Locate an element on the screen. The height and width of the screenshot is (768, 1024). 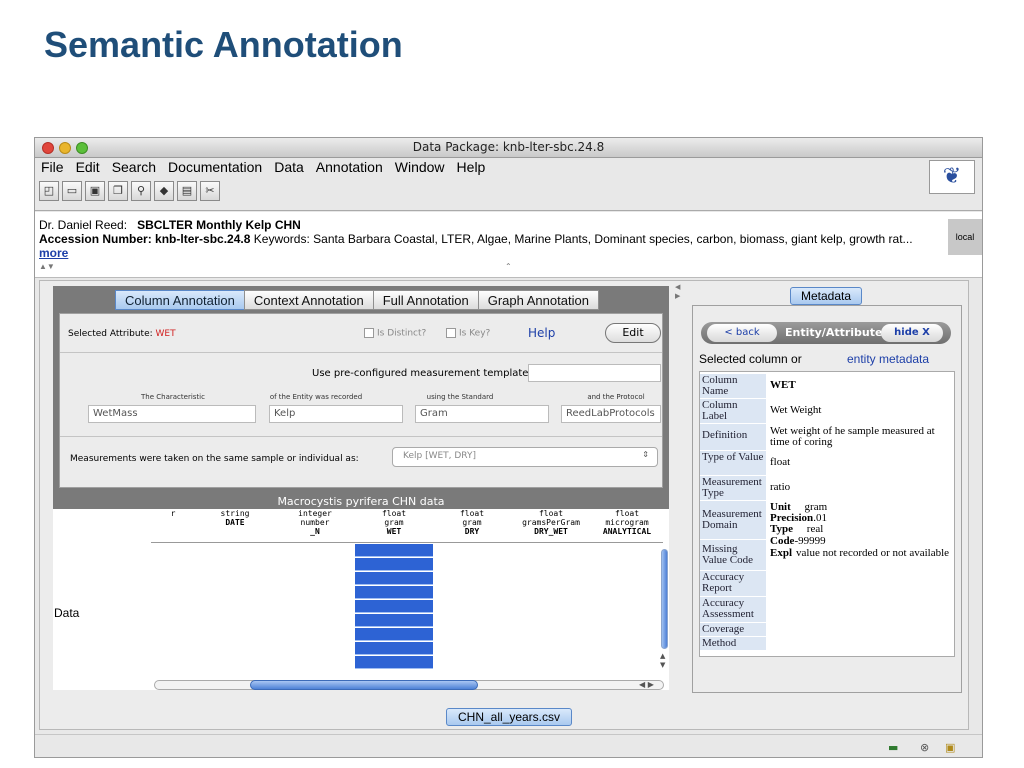
open-folder-icon: ▭ is located at coordinates (72, 191).